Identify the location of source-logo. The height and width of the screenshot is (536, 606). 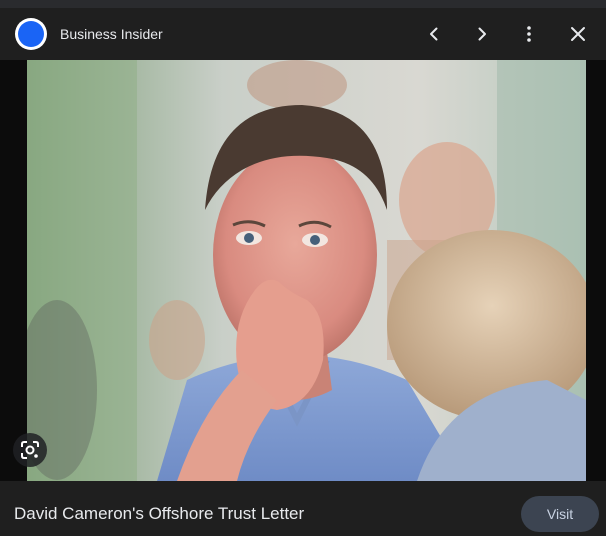
(31, 34).